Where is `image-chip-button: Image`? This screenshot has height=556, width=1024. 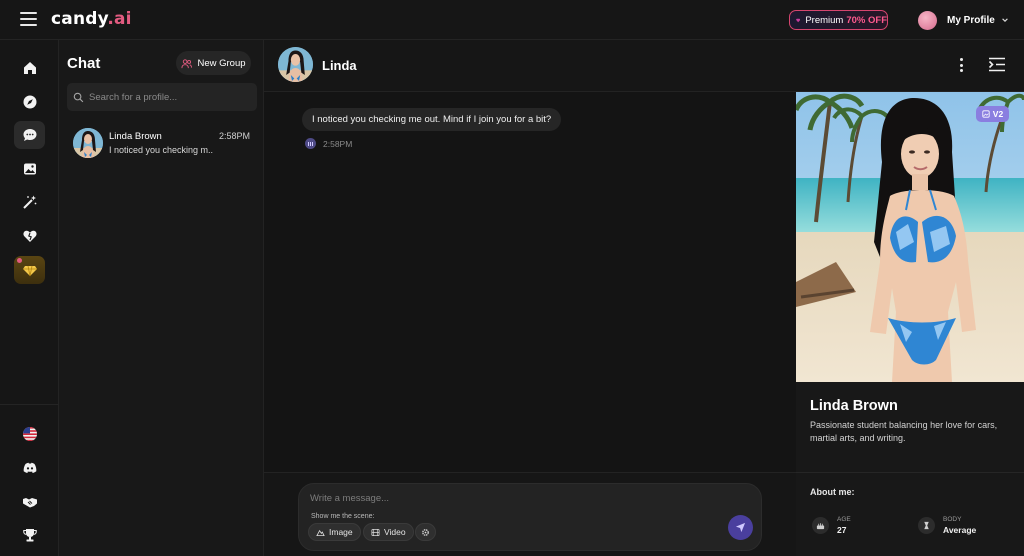 image-chip-button: Image is located at coordinates (334, 532).